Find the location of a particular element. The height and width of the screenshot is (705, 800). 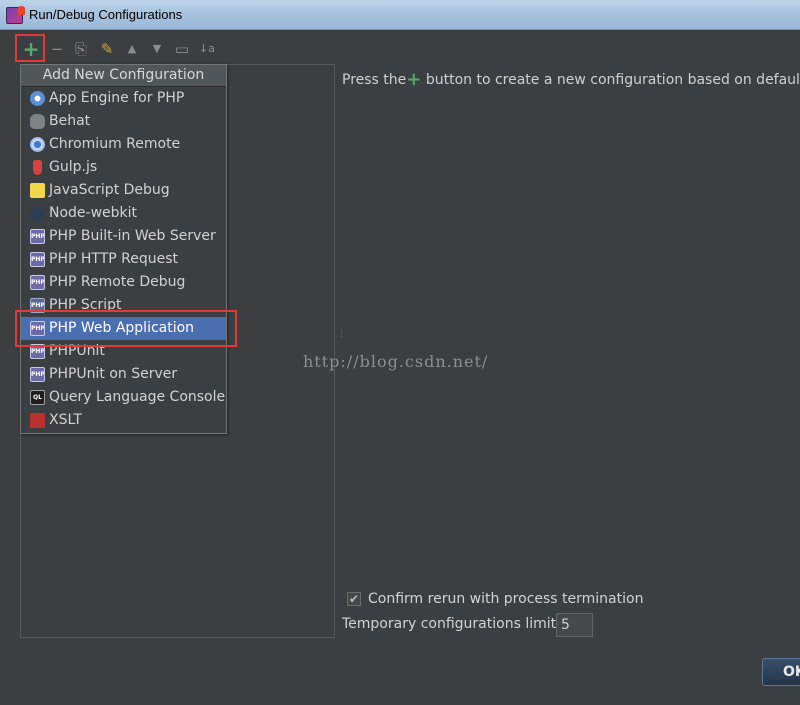

menu-item-label: Gulp.js is located at coordinates (73, 167).